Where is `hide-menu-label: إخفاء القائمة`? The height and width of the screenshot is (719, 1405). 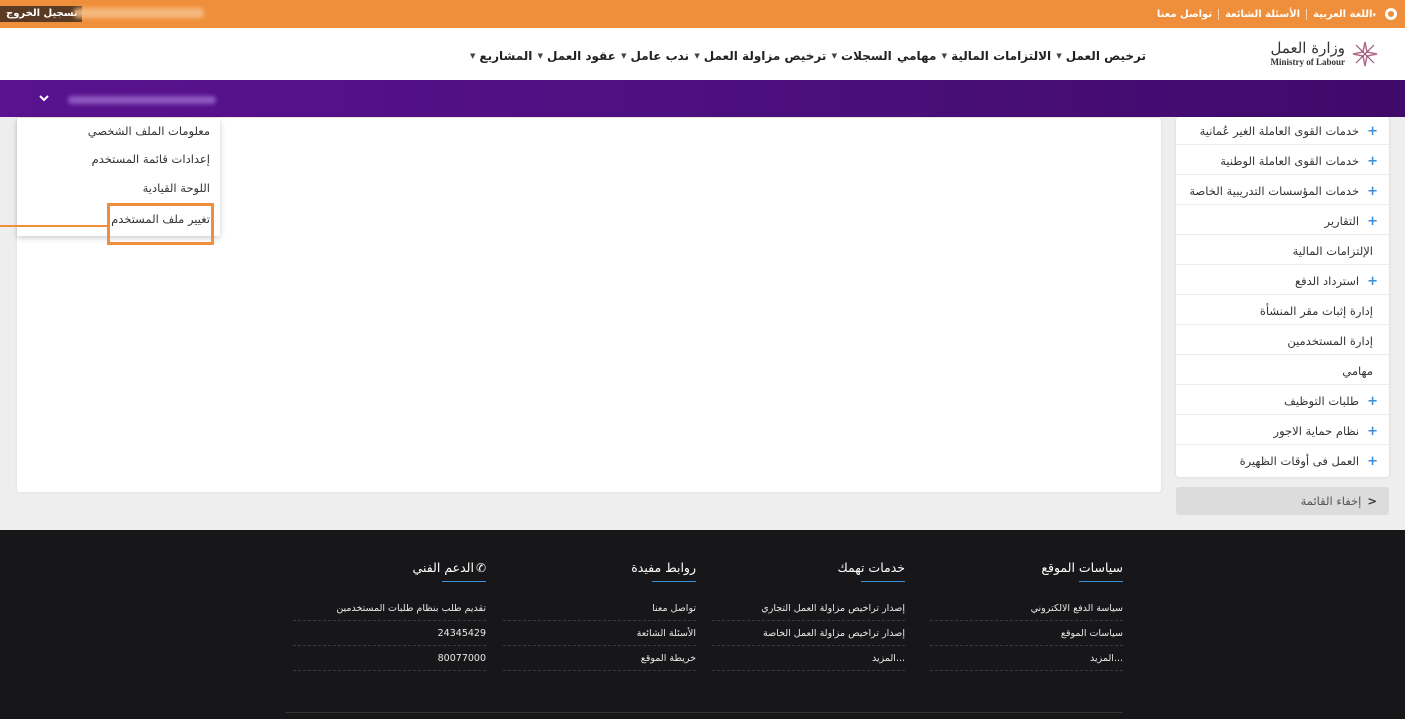
hide-menu-label: إخفاء القائمة is located at coordinates (1331, 501).